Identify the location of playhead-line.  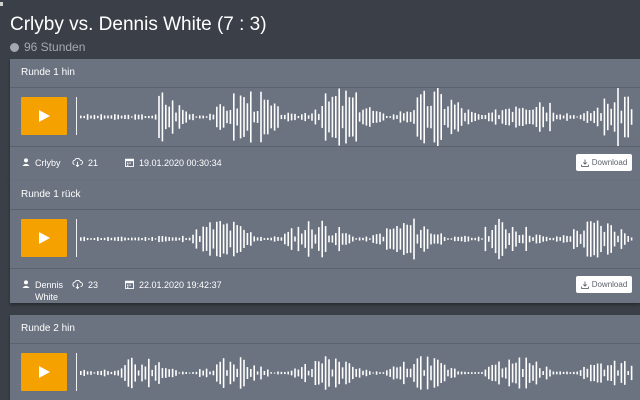
(76, 116).